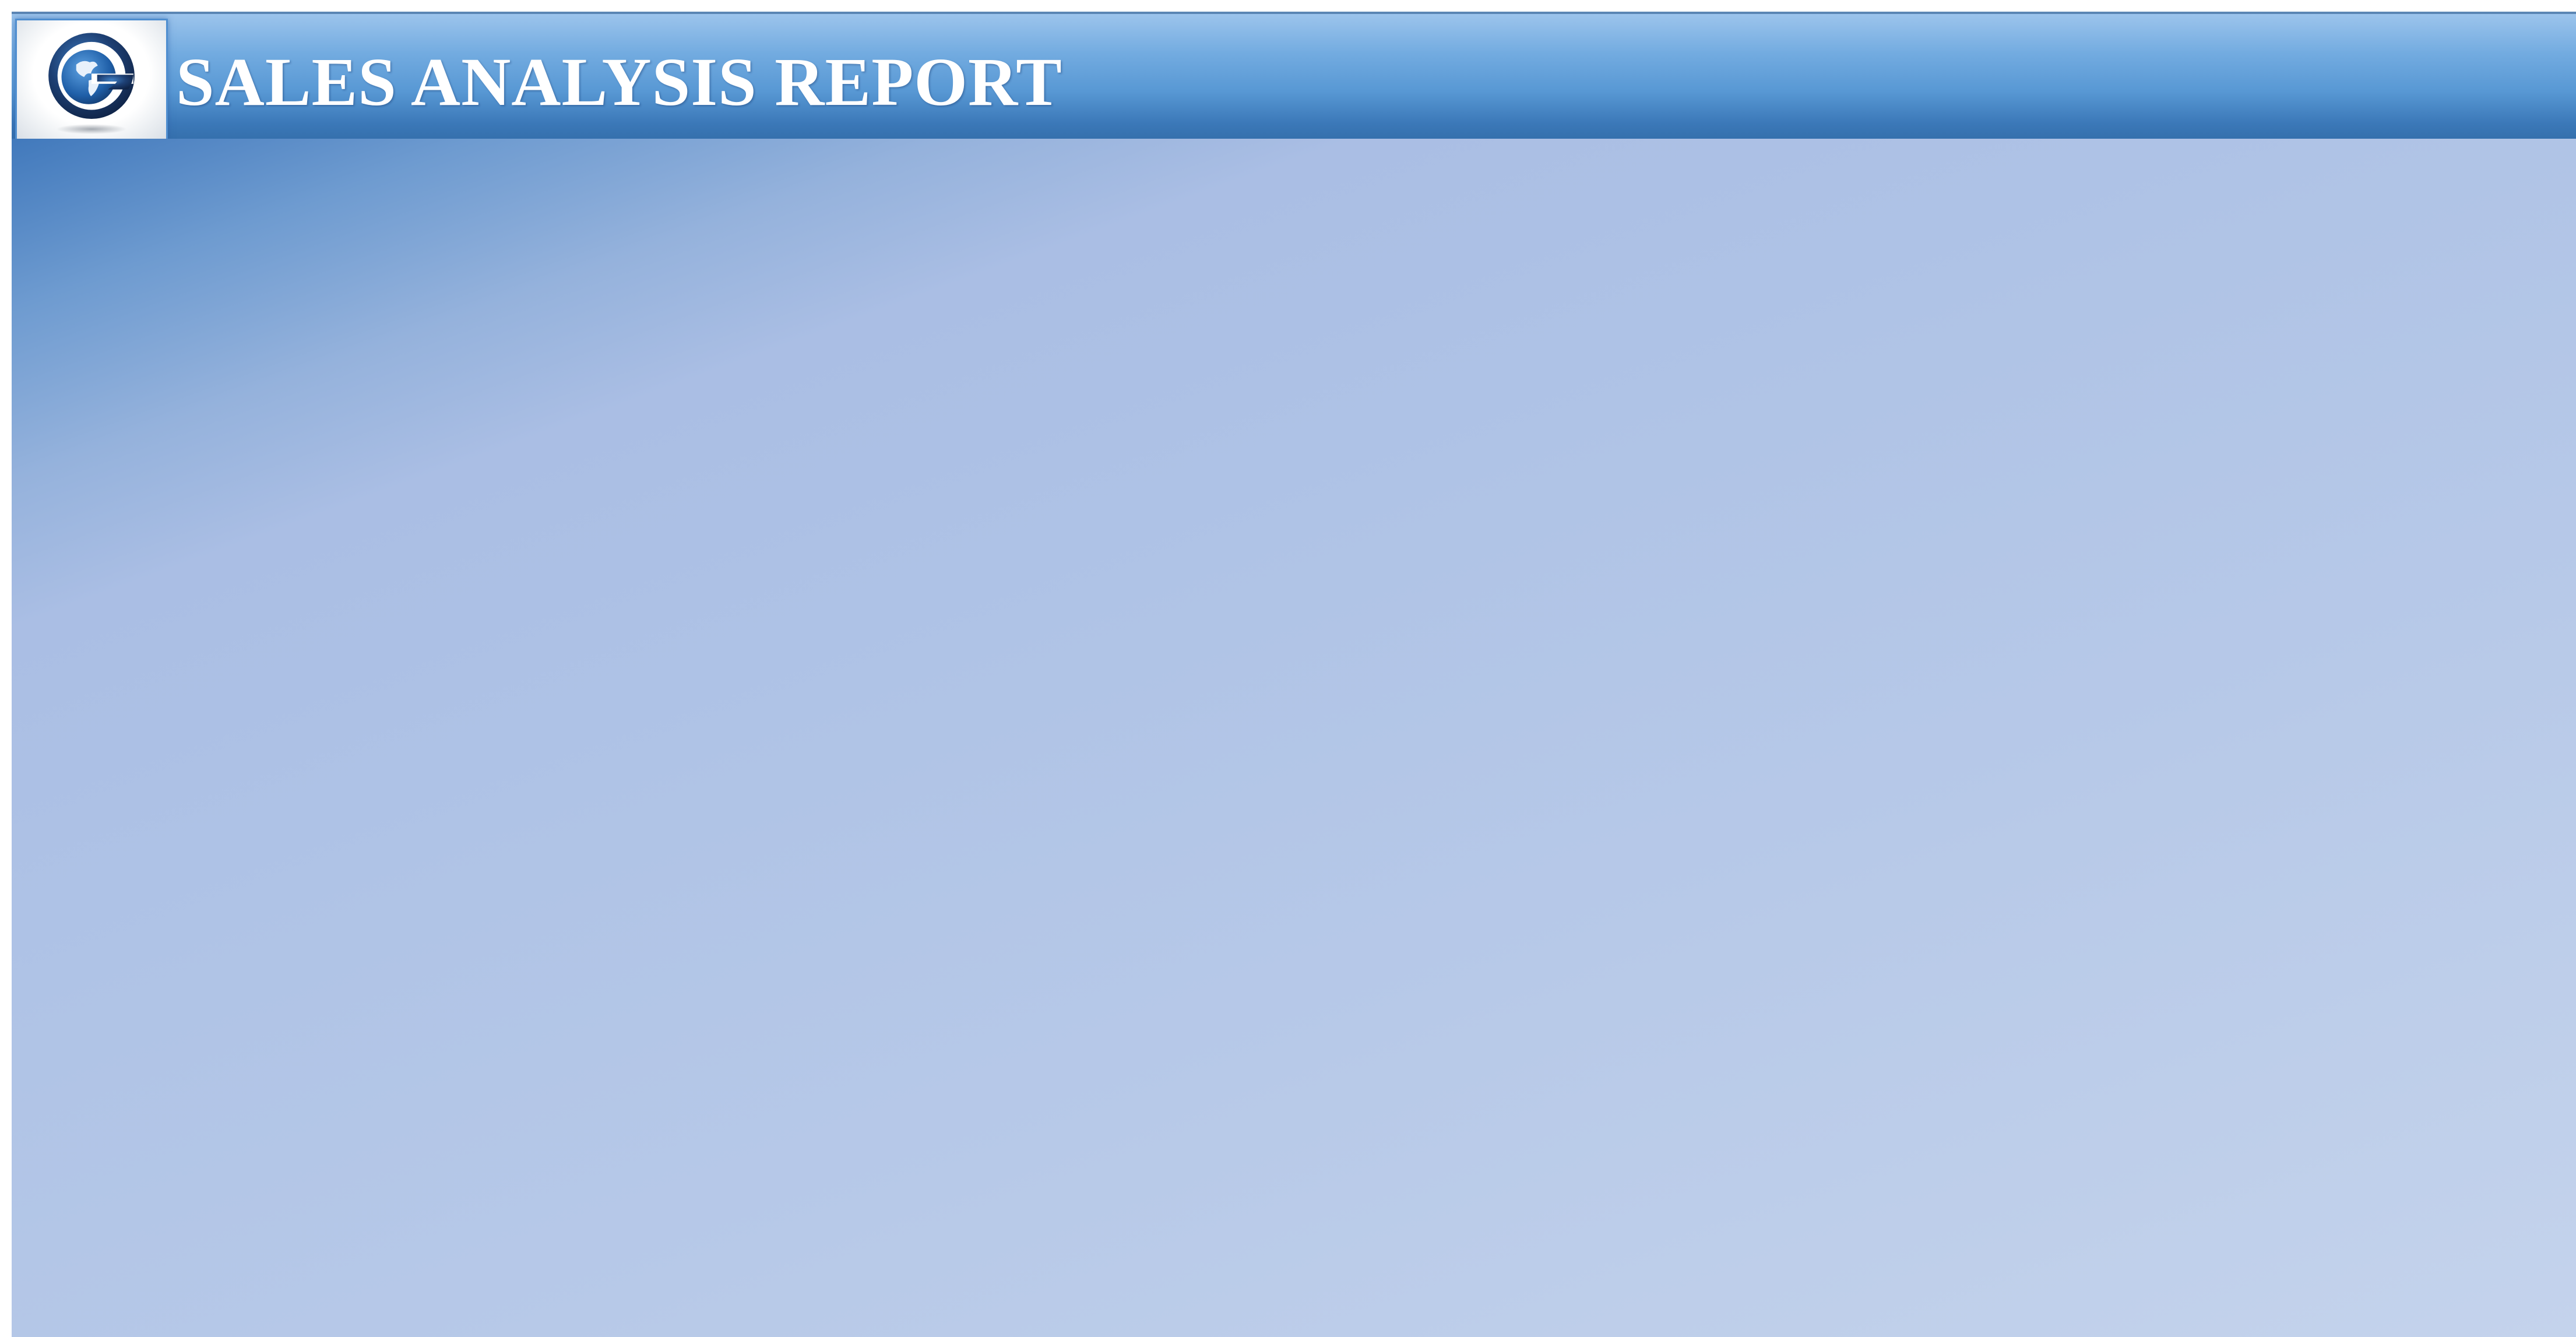  What do you see at coordinates (619, 82) in the screenshot?
I see `page-title: SALES ANALYSIS REPORT` at bounding box center [619, 82].